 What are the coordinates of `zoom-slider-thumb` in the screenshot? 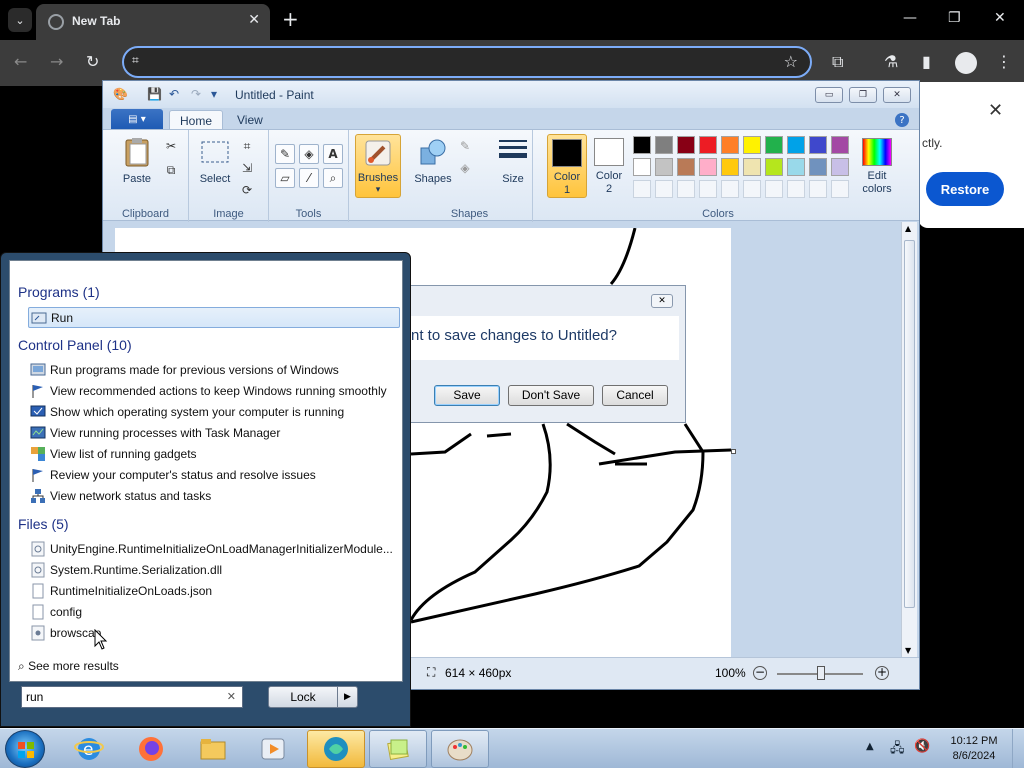 It's located at (821, 673).